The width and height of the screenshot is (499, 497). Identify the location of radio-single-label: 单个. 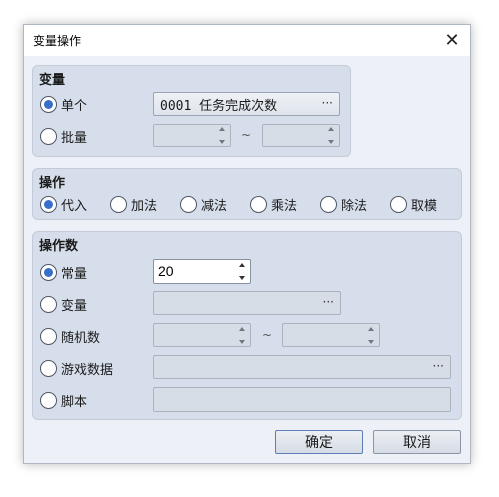
(74, 106).